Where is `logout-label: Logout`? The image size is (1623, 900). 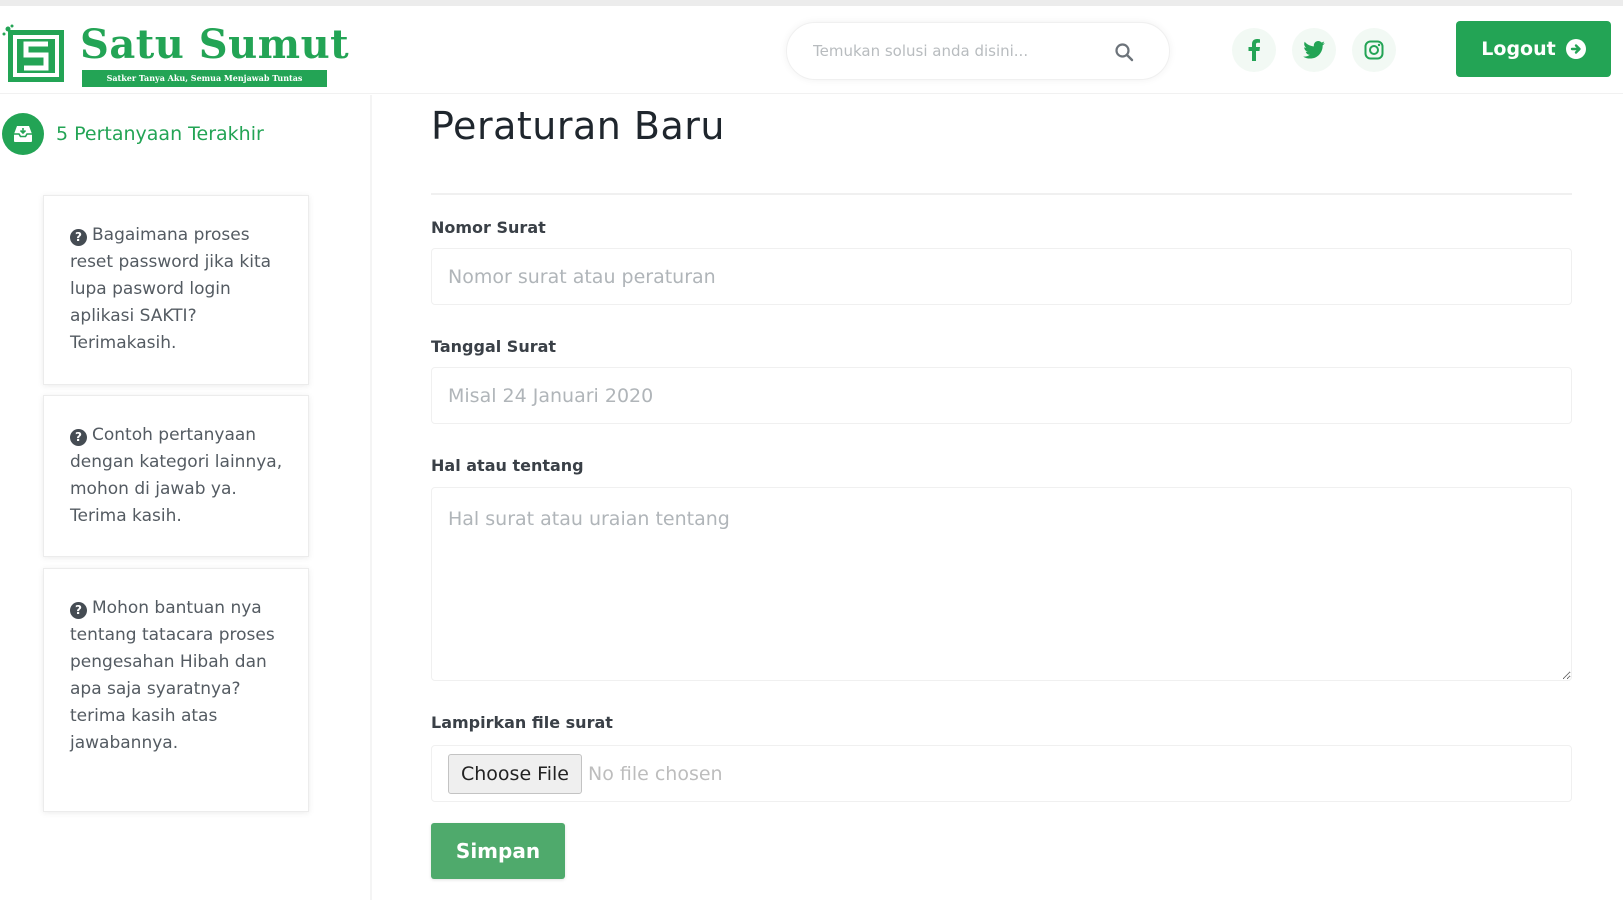
logout-label: Logout is located at coordinates (1518, 49).